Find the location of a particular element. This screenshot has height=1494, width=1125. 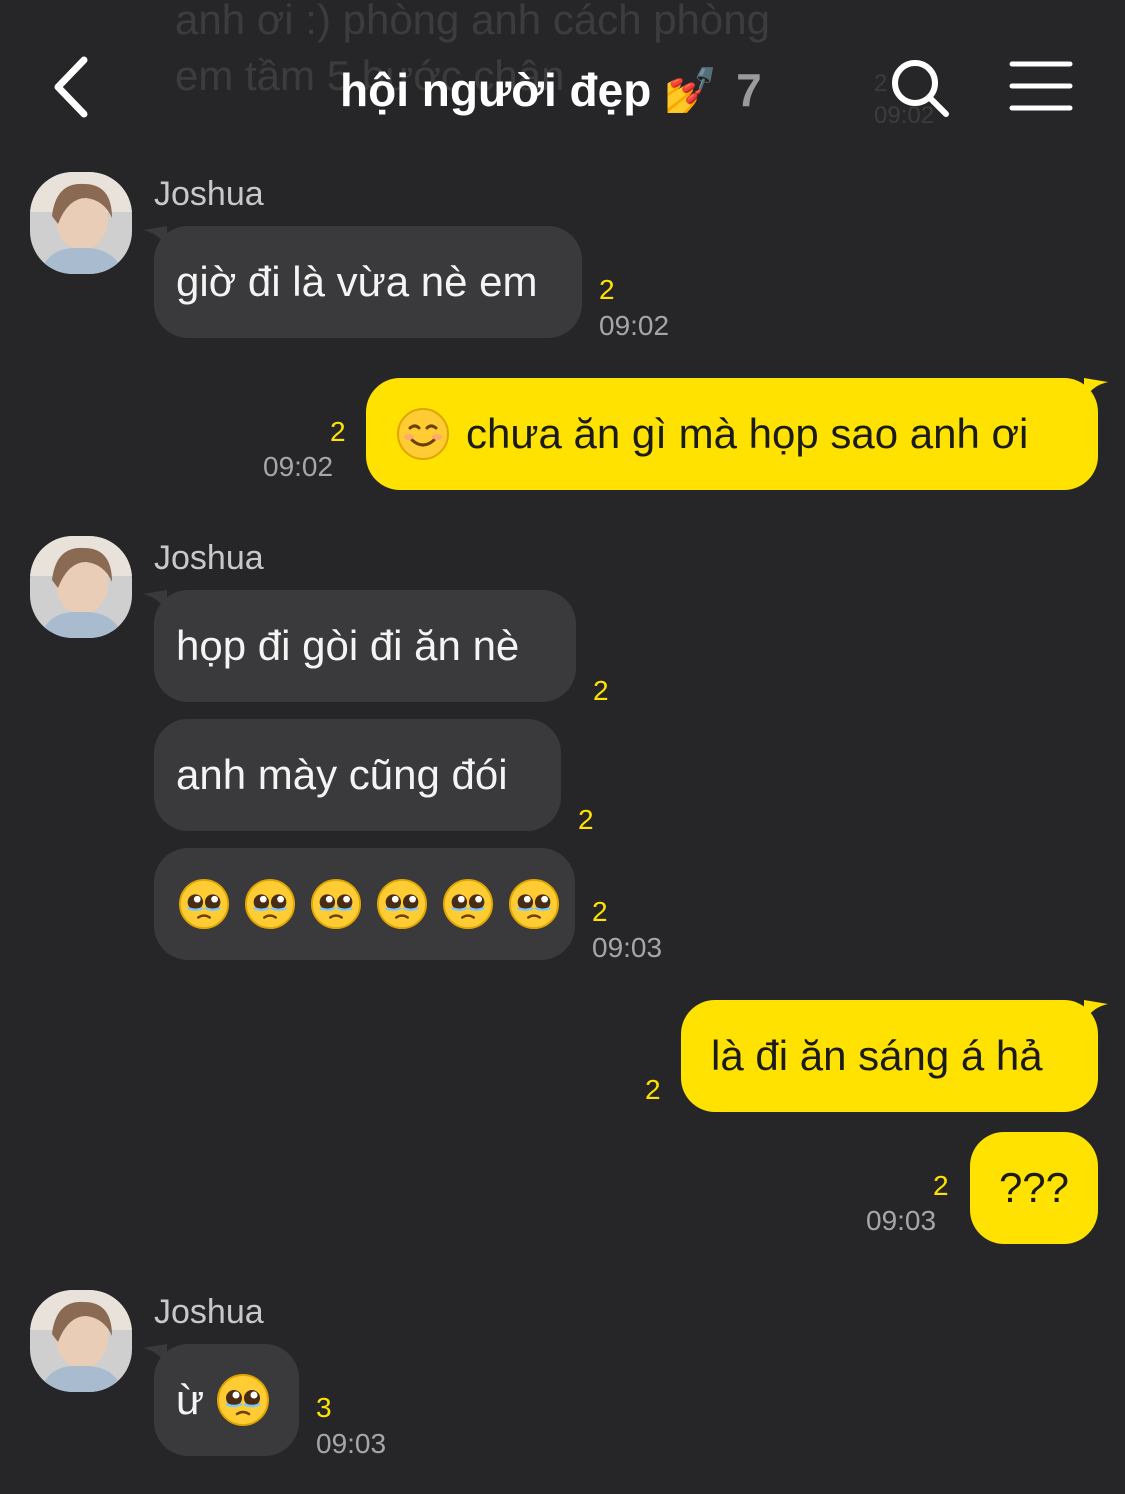

emoji-row is located at coordinates (369, 904).